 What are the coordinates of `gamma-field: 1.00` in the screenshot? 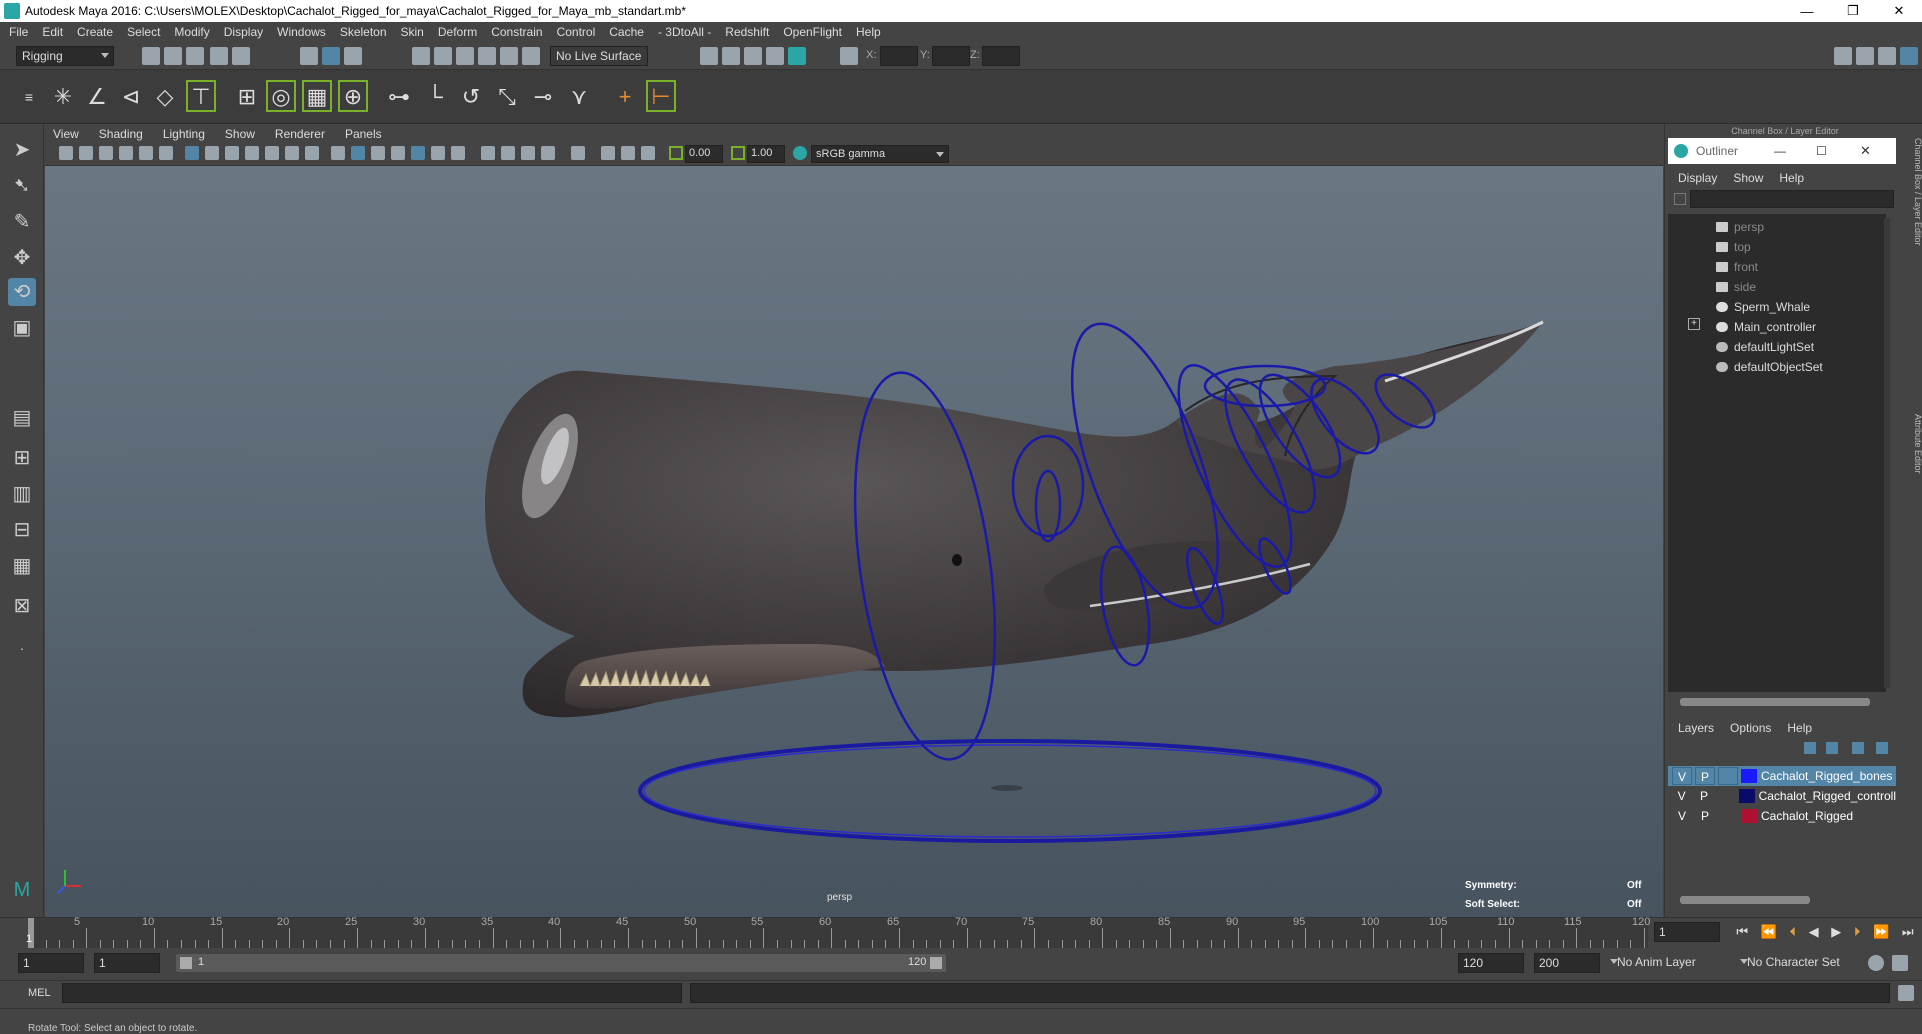 It's located at (766, 154).